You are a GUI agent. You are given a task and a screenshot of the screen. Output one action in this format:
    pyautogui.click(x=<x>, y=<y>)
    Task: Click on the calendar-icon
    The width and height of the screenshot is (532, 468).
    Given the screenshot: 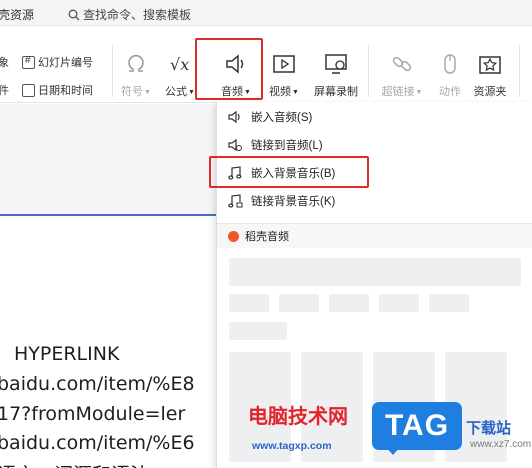 What is the action you would take?
    pyautogui.click(x=28, y=90)
    